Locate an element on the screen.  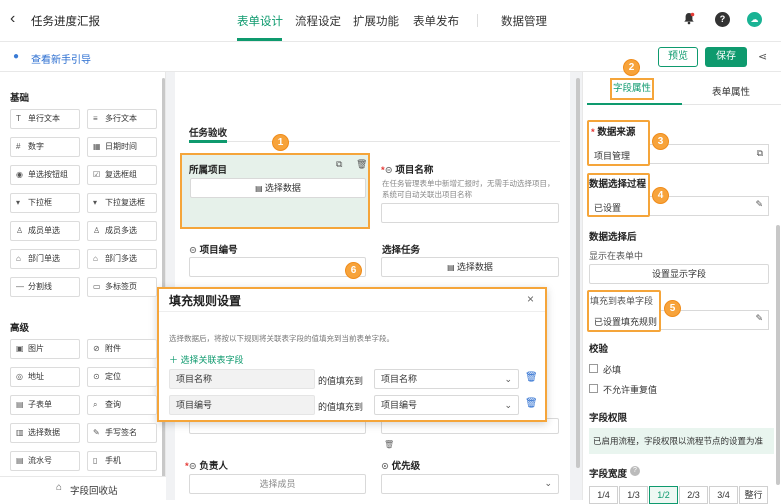
tab-process: 流程设定 is located at coordinates (318, 21).